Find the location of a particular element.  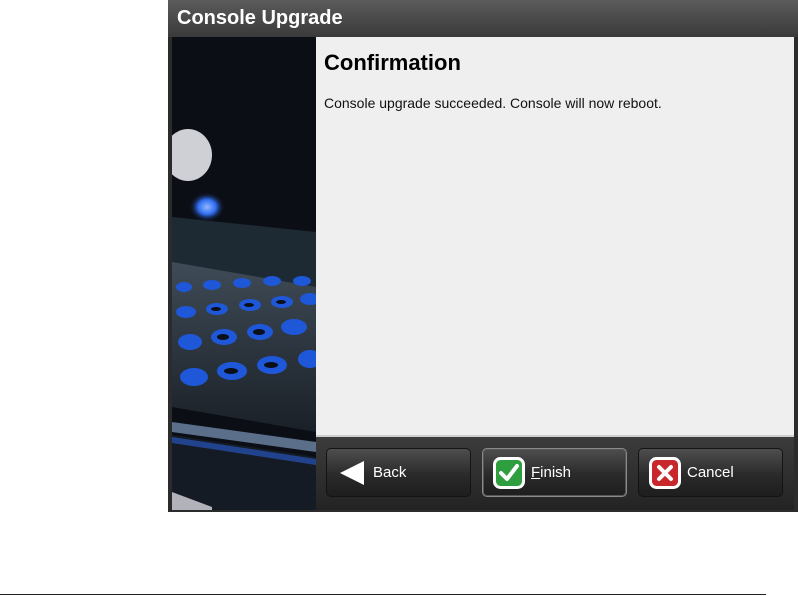

button-bar: Back Finish Cancel is located at coordinates (555, 473).